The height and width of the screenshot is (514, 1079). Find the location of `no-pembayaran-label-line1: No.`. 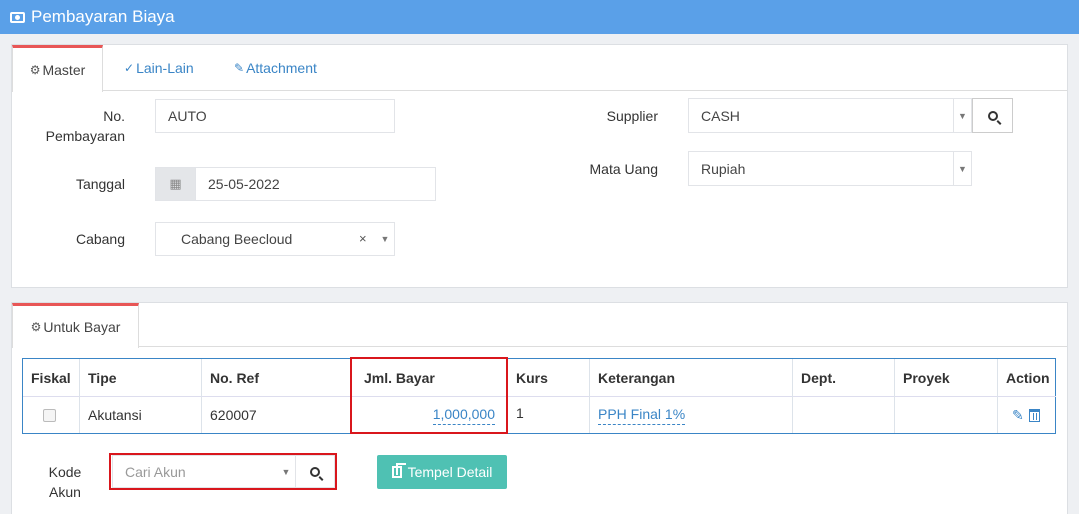

no-pembayaran-label-line1: No. is located at coordinates (114, 116).